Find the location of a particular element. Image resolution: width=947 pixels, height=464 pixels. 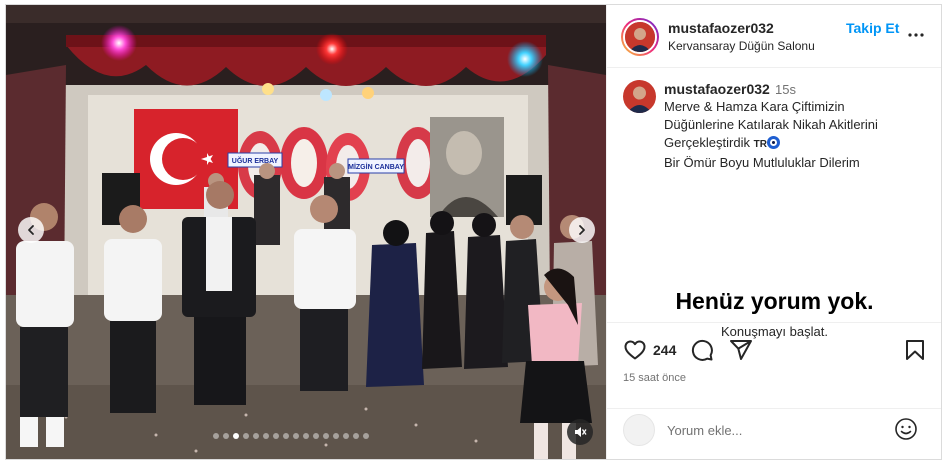

turkey-flag-emoji: TR is located at coordinates (760, 144).